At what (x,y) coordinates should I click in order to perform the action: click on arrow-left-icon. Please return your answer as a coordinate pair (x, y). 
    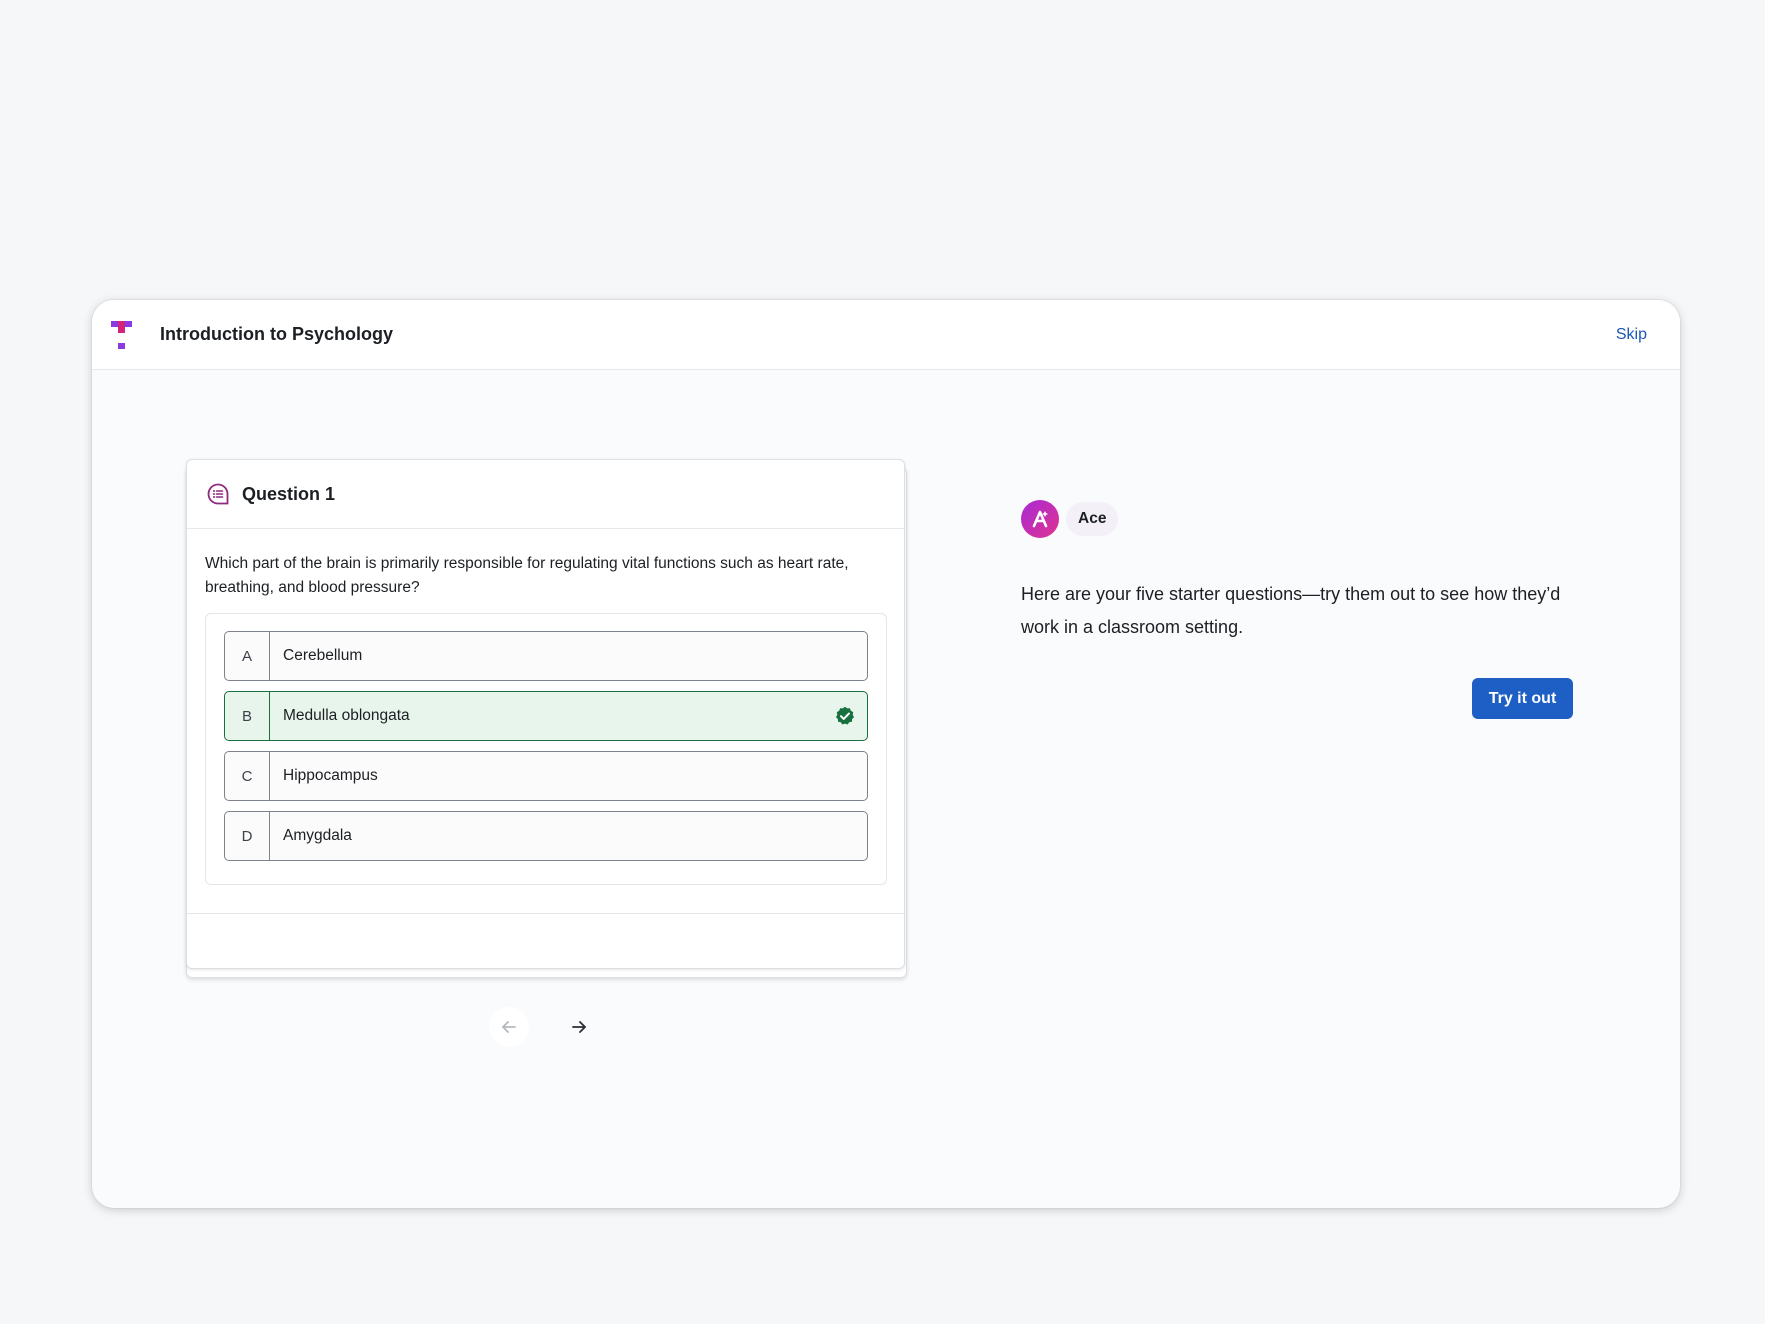
    Looking at the image, I should click on (509, 1027).